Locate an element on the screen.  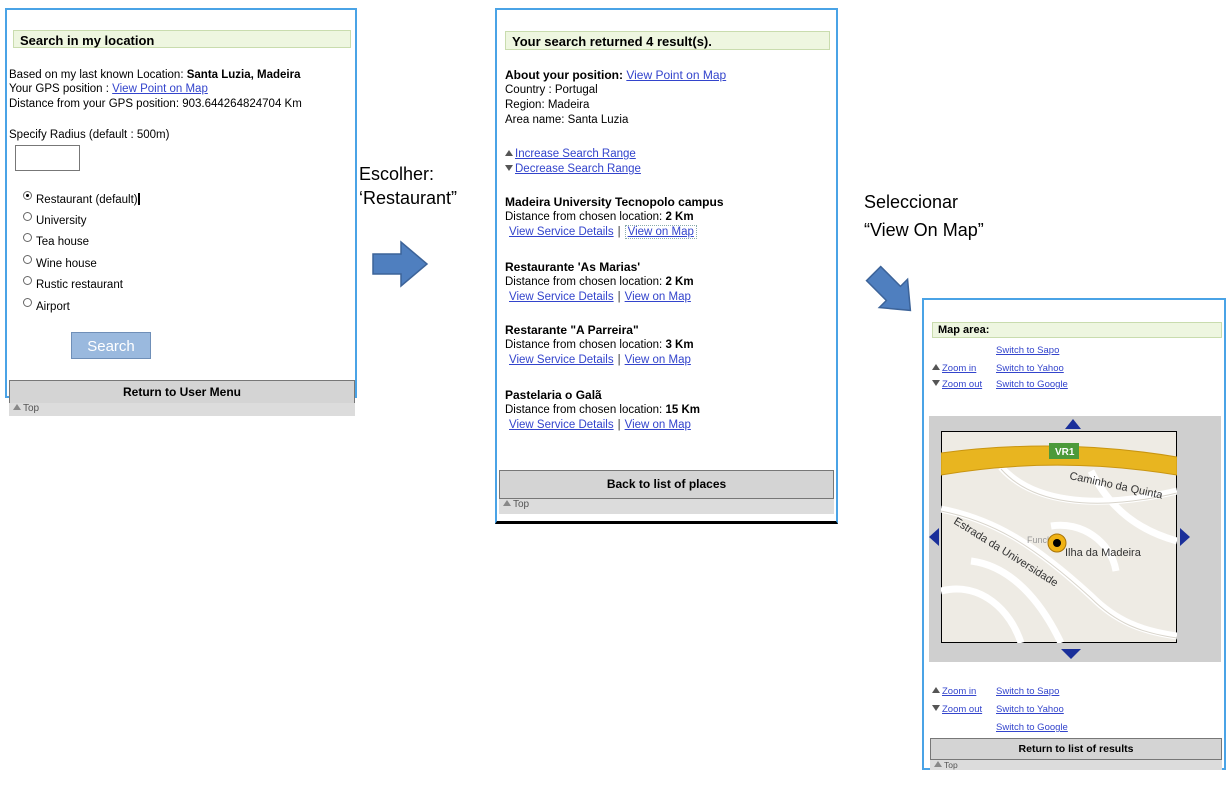
area-text: Area name: Santa Luzia is located at coordinates (567, 120).